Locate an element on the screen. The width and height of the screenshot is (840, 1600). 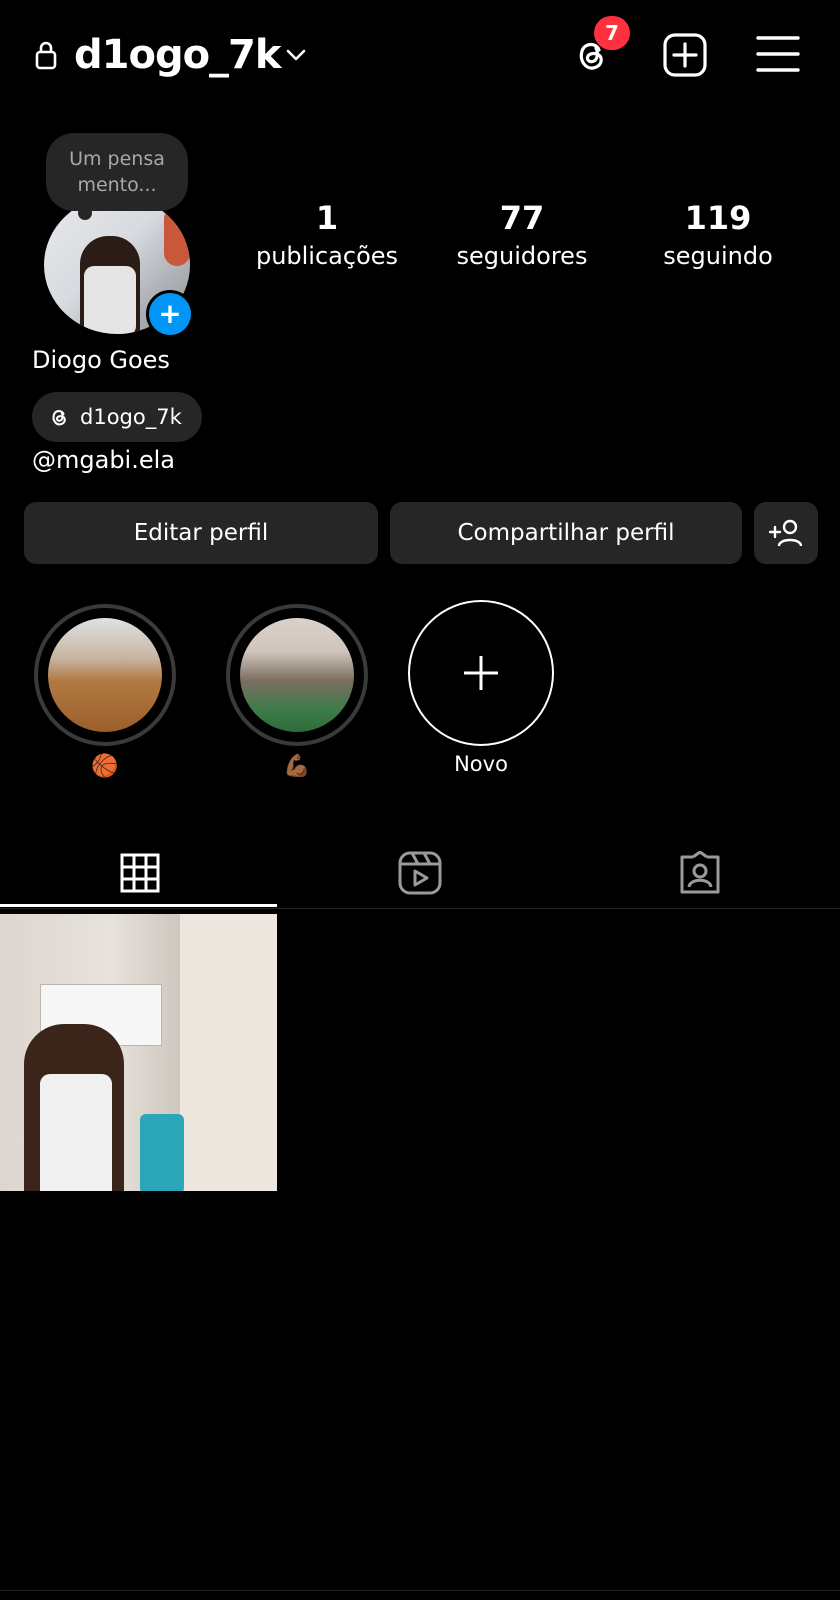
grid-icon is located at coordinates (140, 873).